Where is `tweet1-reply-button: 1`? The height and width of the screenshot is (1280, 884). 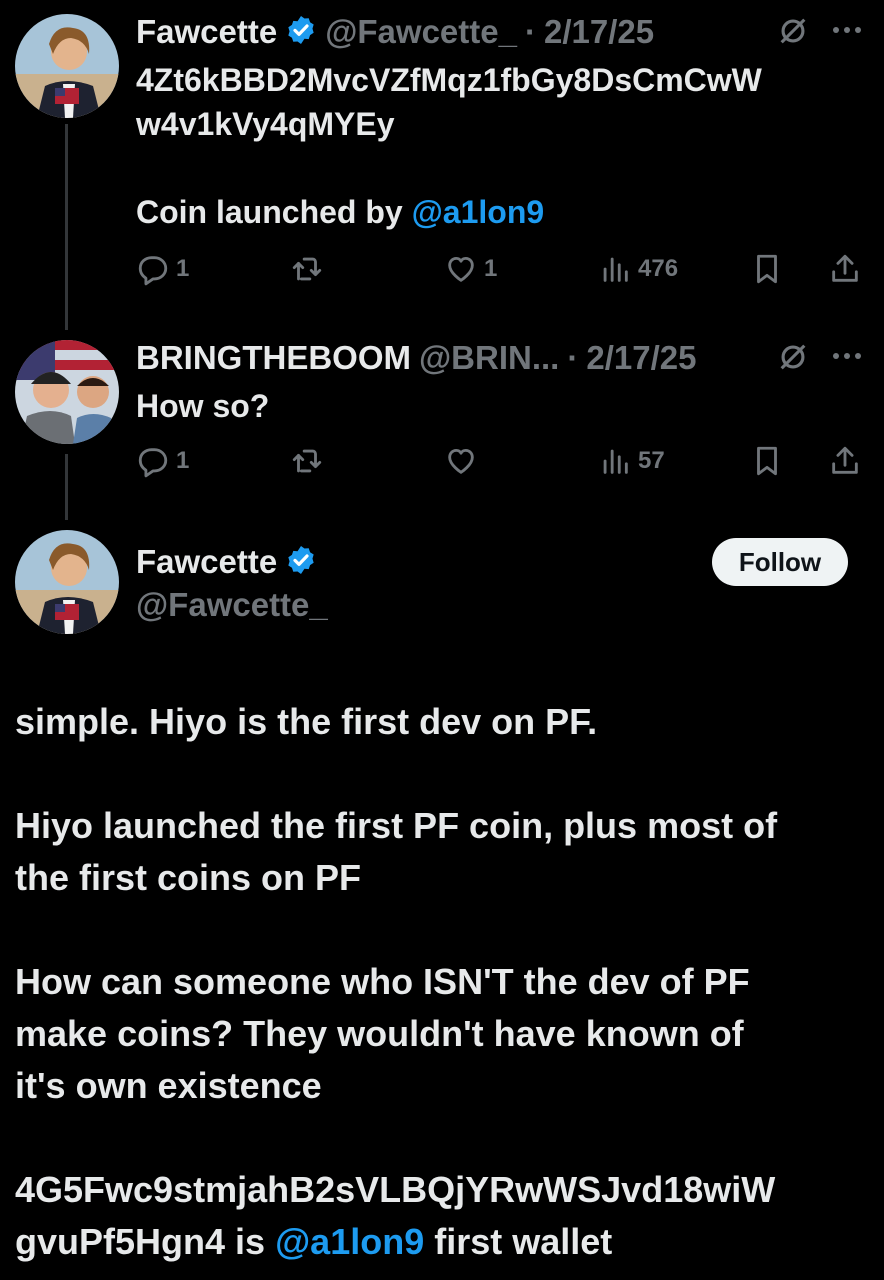
tweet1-reply-button: 1 is located at coordinates (162, 269).